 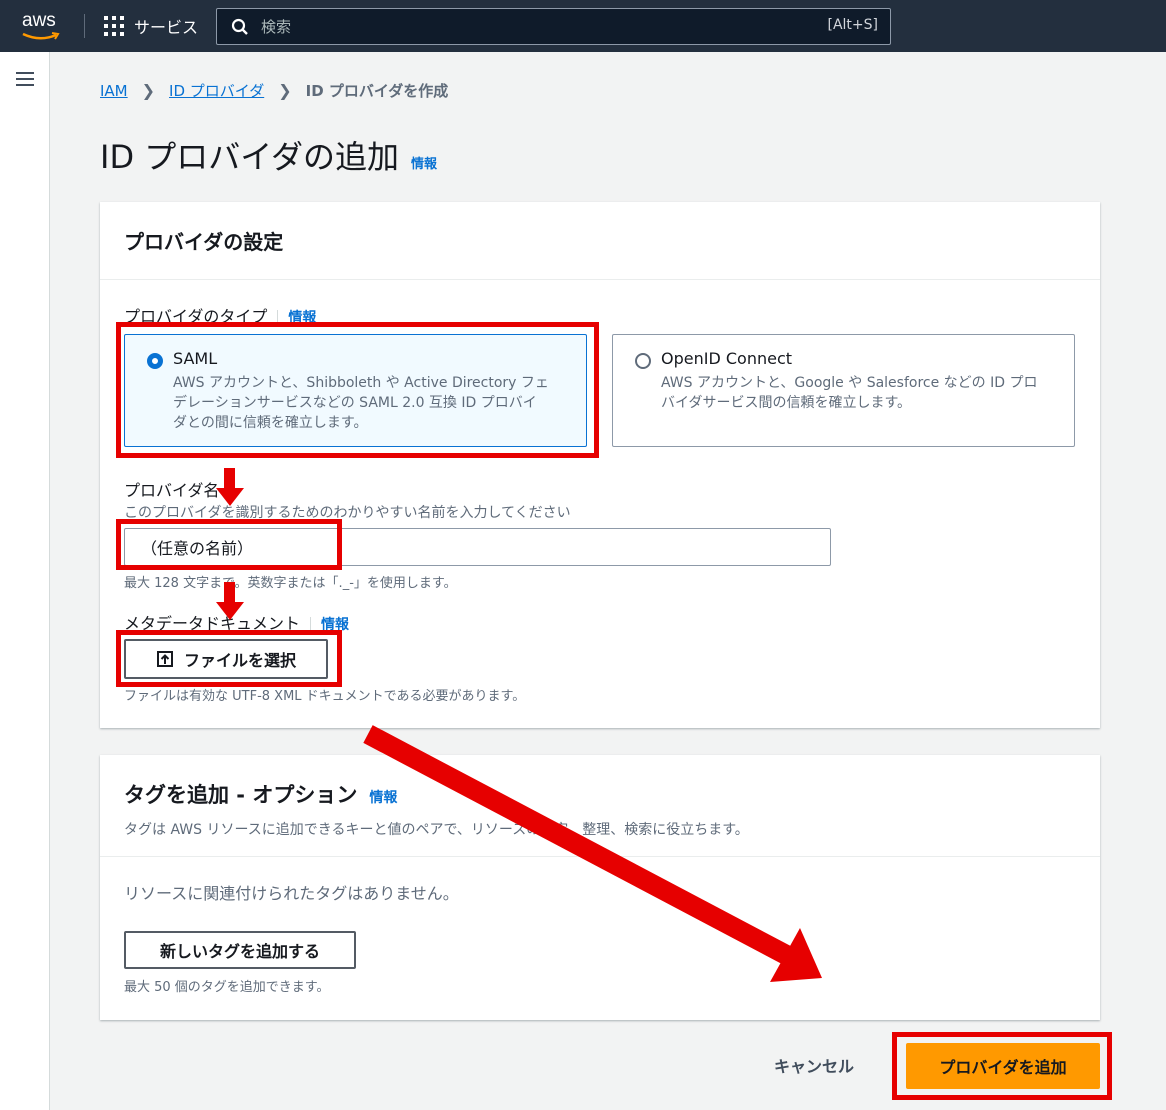 What do you see at coordinates (600, 241) in the screenshot?
I see `panel-header: プロバイダの設定` at bounding box center [600, 241].